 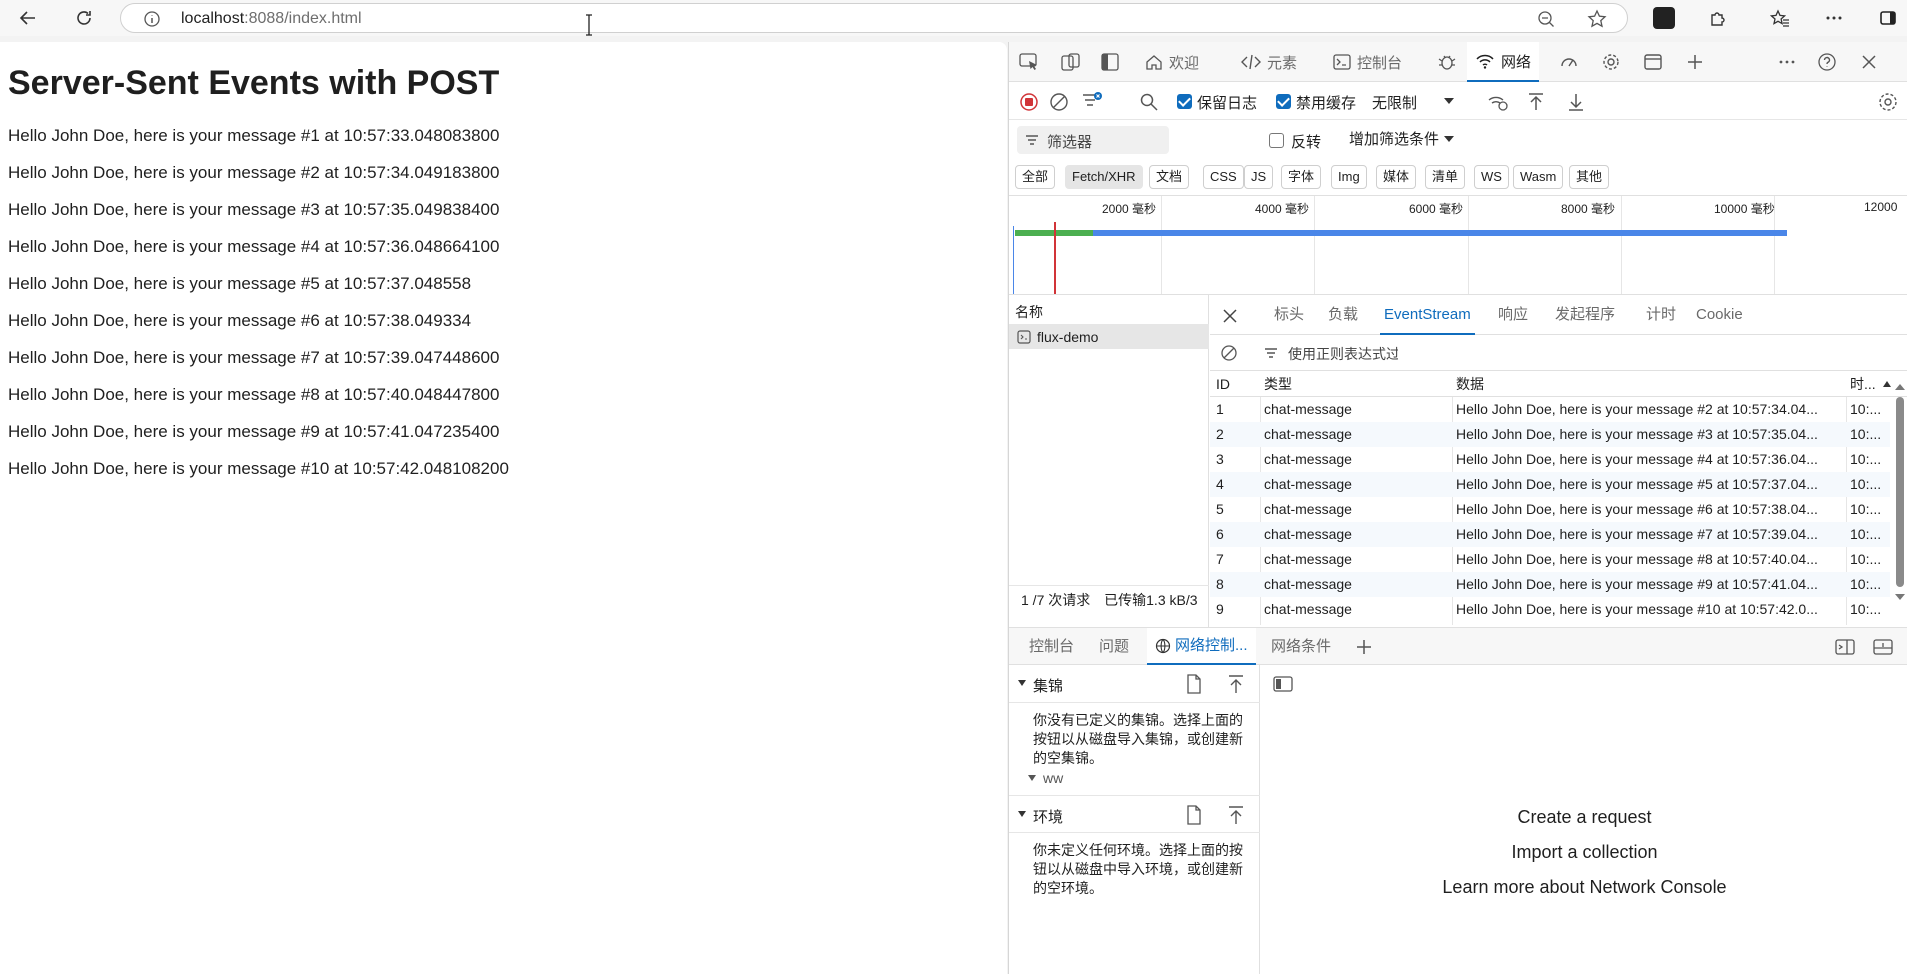 I want to click on settings-gear-icon, so click(x=1611, y=62).